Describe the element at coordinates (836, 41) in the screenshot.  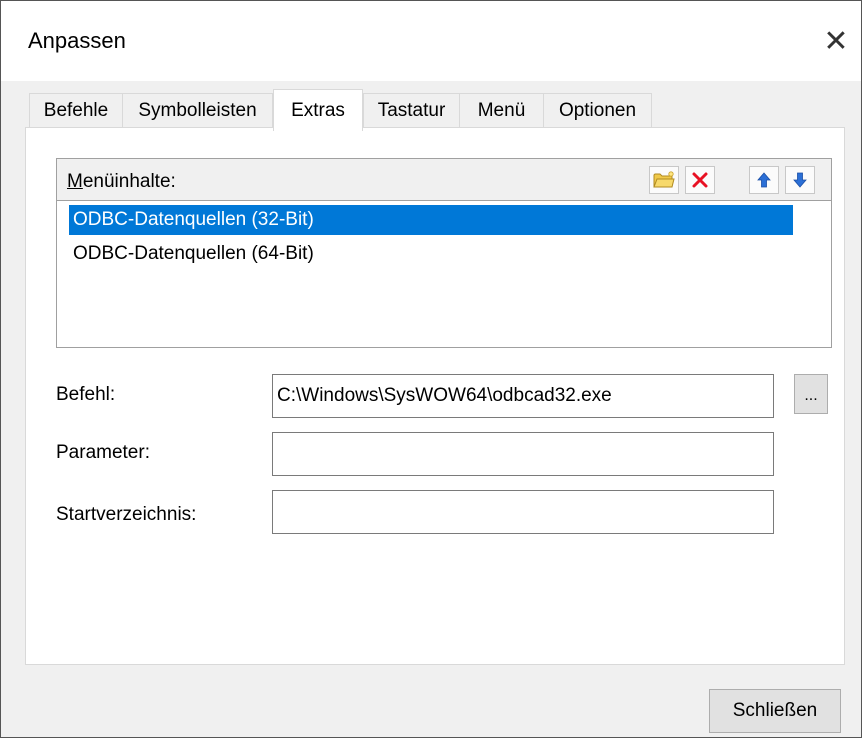
I see `close-icon: ✕` at that location.